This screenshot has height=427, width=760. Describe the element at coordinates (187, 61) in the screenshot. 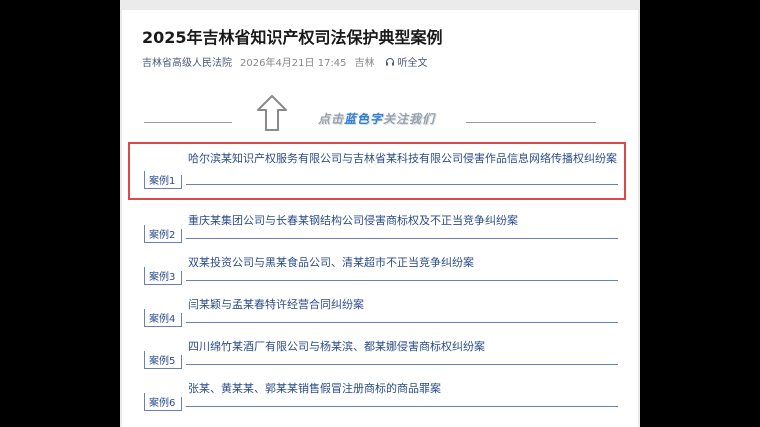

I see `article-source: 吉林省高级人民法院` at that location.